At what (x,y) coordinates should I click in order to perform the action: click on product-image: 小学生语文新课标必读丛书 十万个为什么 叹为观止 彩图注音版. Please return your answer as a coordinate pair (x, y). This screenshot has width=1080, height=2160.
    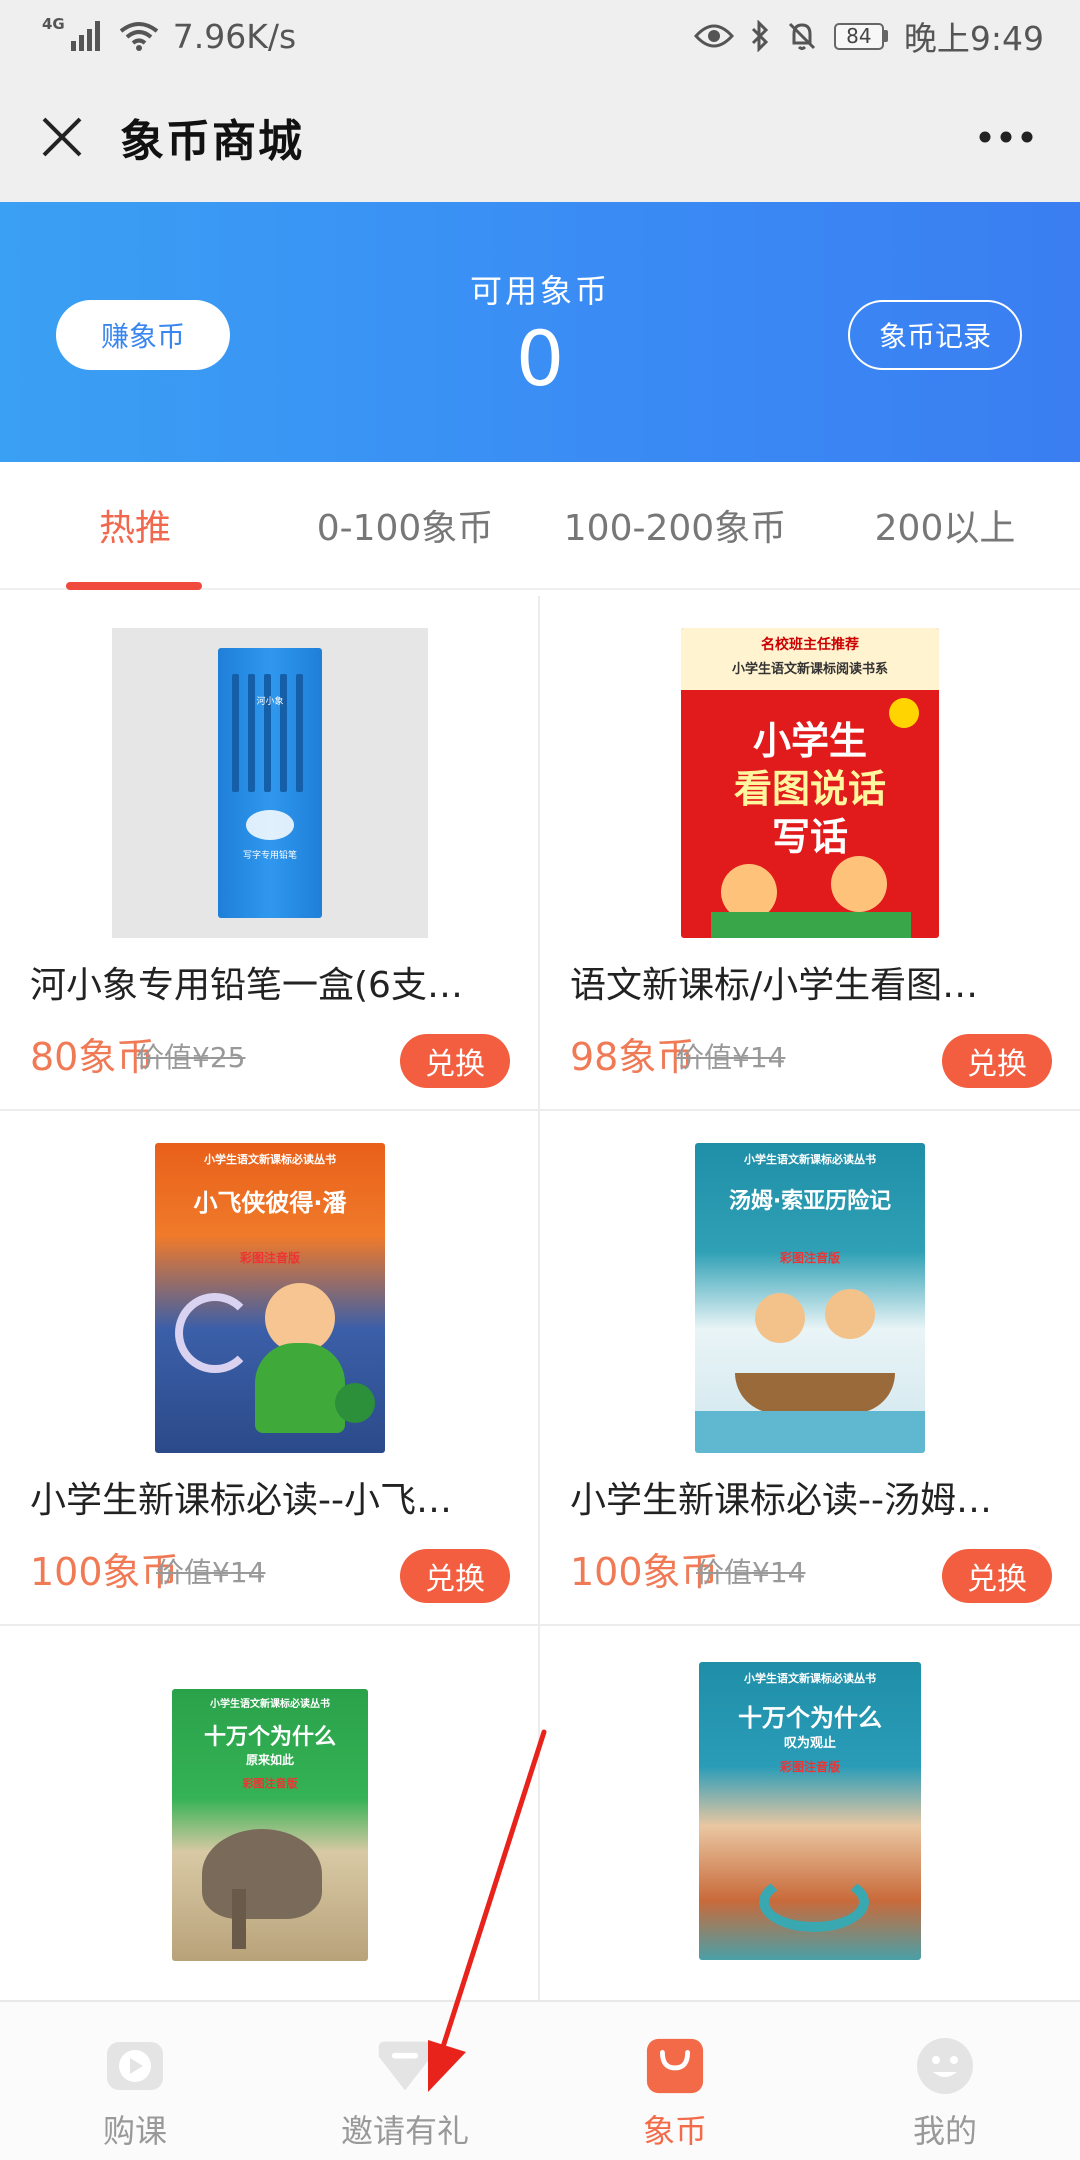
    Looking at the image, I should click on (810, 1811).